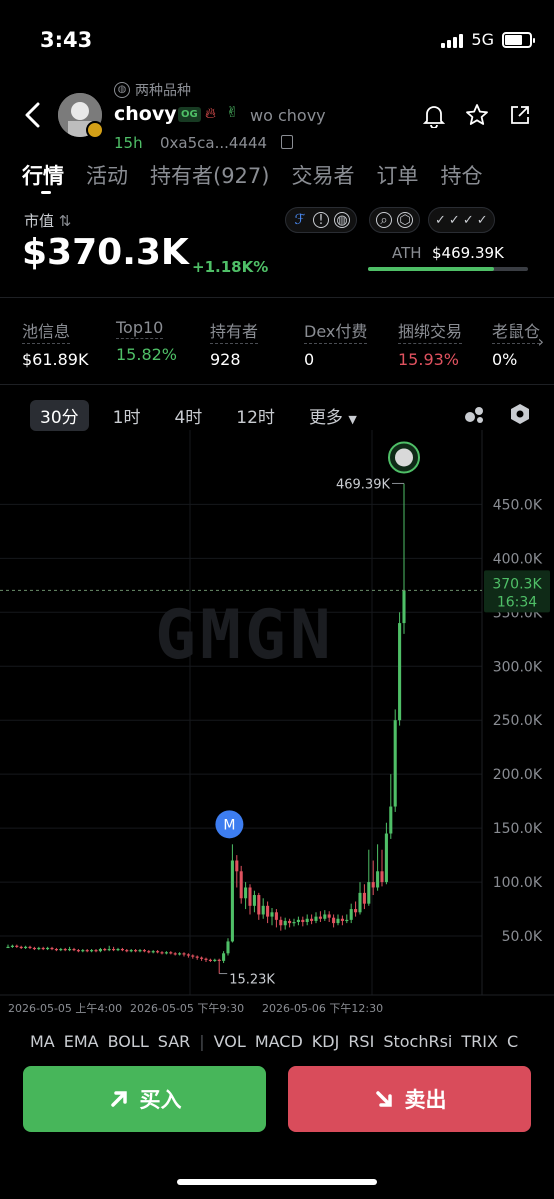 The width and height of the screenshot is (554, 1199). I want to click on stat-bundle: 捆绑交易 15.93%, so click(445, 343).